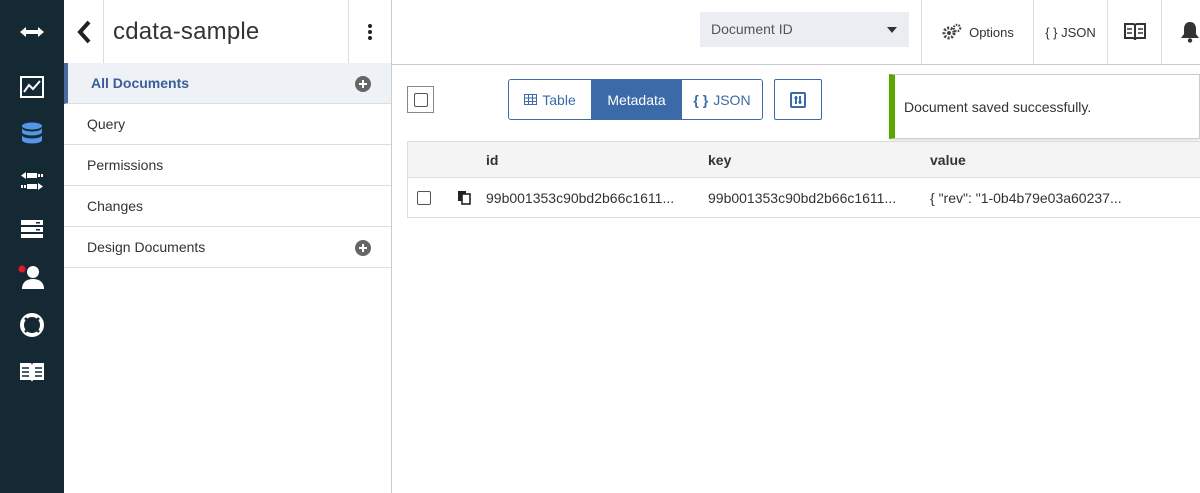 This screenshot has height=493, width=1200. What do you see at coordinates (559, 99) in the screenshot?
I see `table-view-label: Table` at bounding box center [559, 99].